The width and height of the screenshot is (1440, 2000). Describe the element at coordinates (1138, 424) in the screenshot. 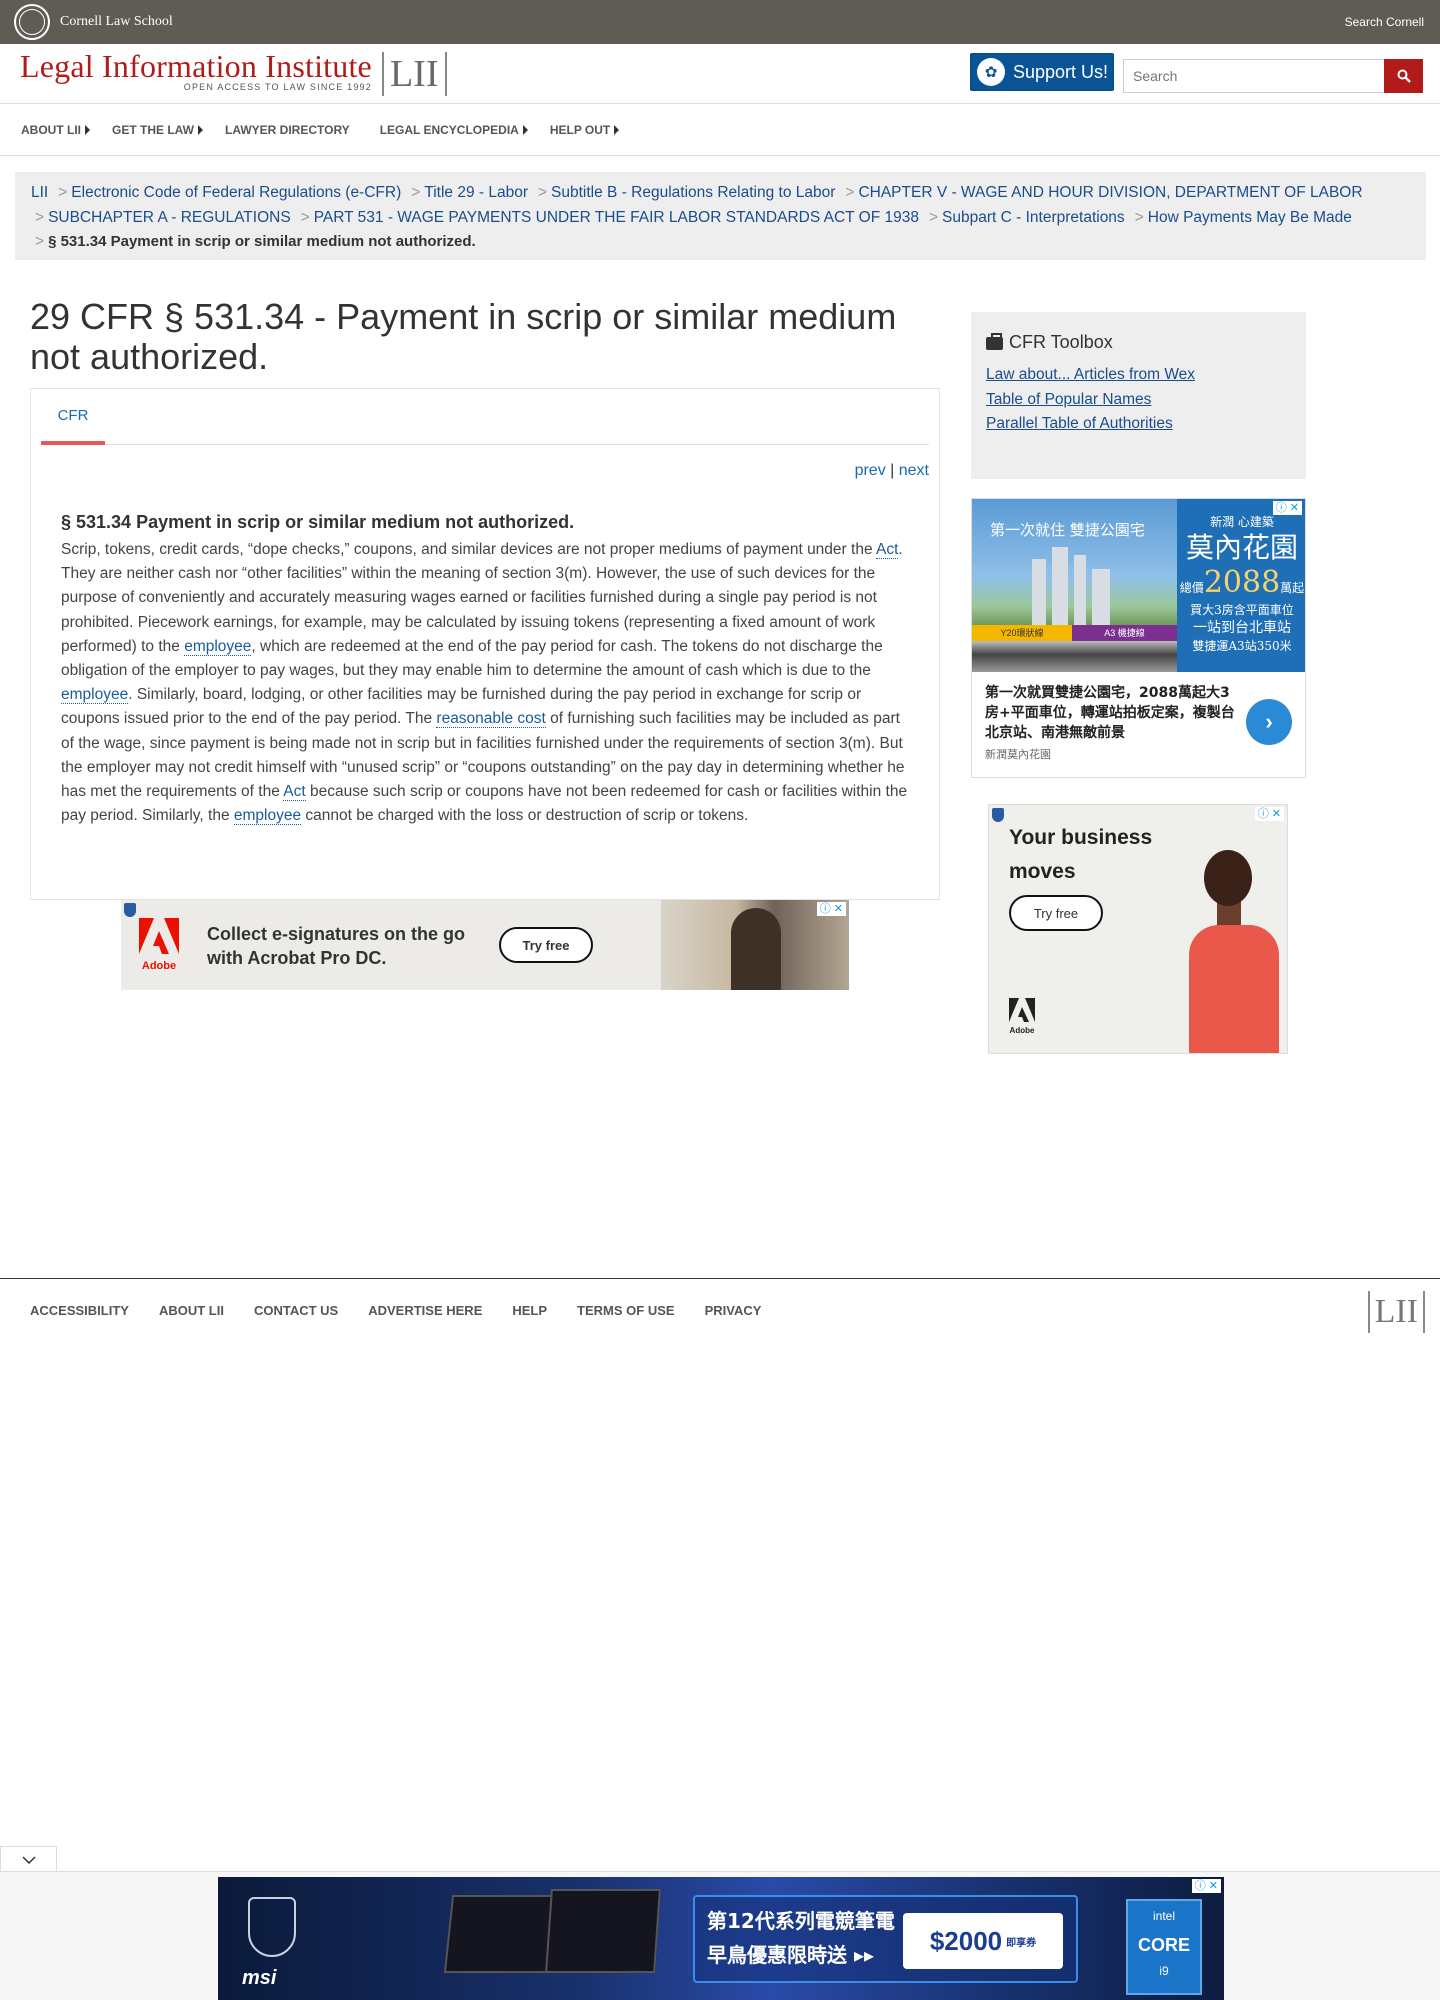

I see `toolbox-link-parallel-table: Parallel Table of Authorities` at that location.